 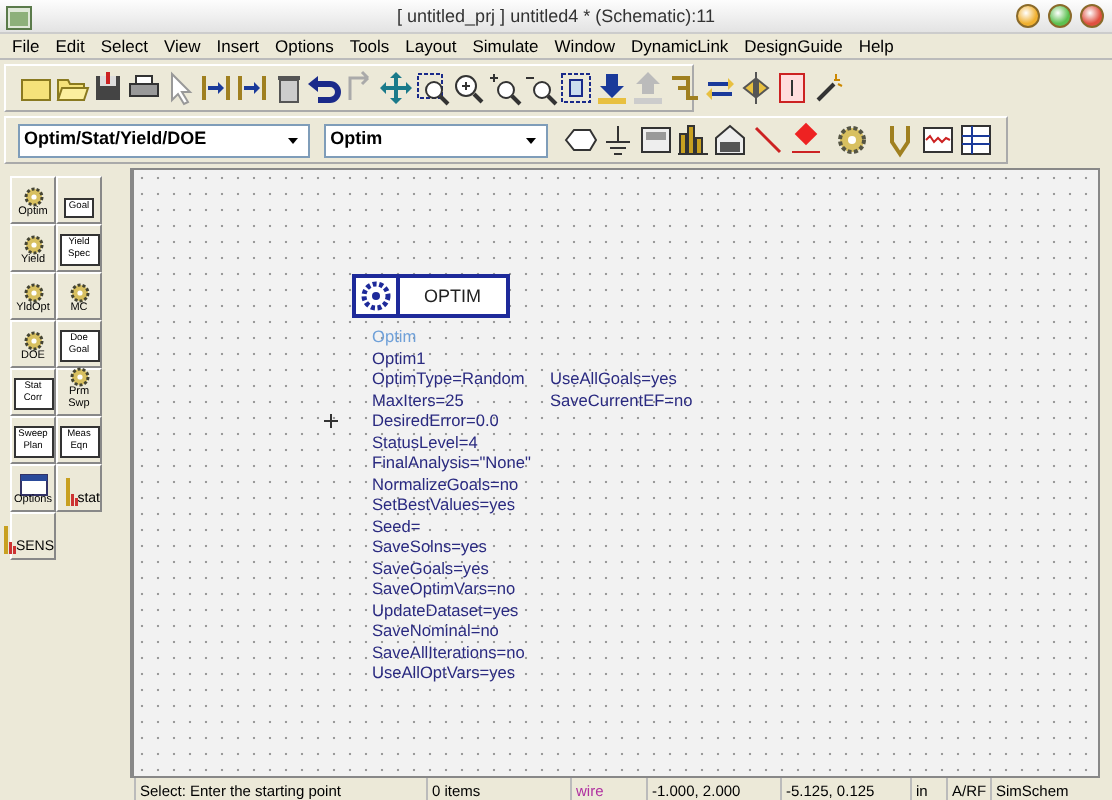 What do you see at coordinates (792, 88) in the screenshot?
I see `component-icon` at bounding box center [792, 88].